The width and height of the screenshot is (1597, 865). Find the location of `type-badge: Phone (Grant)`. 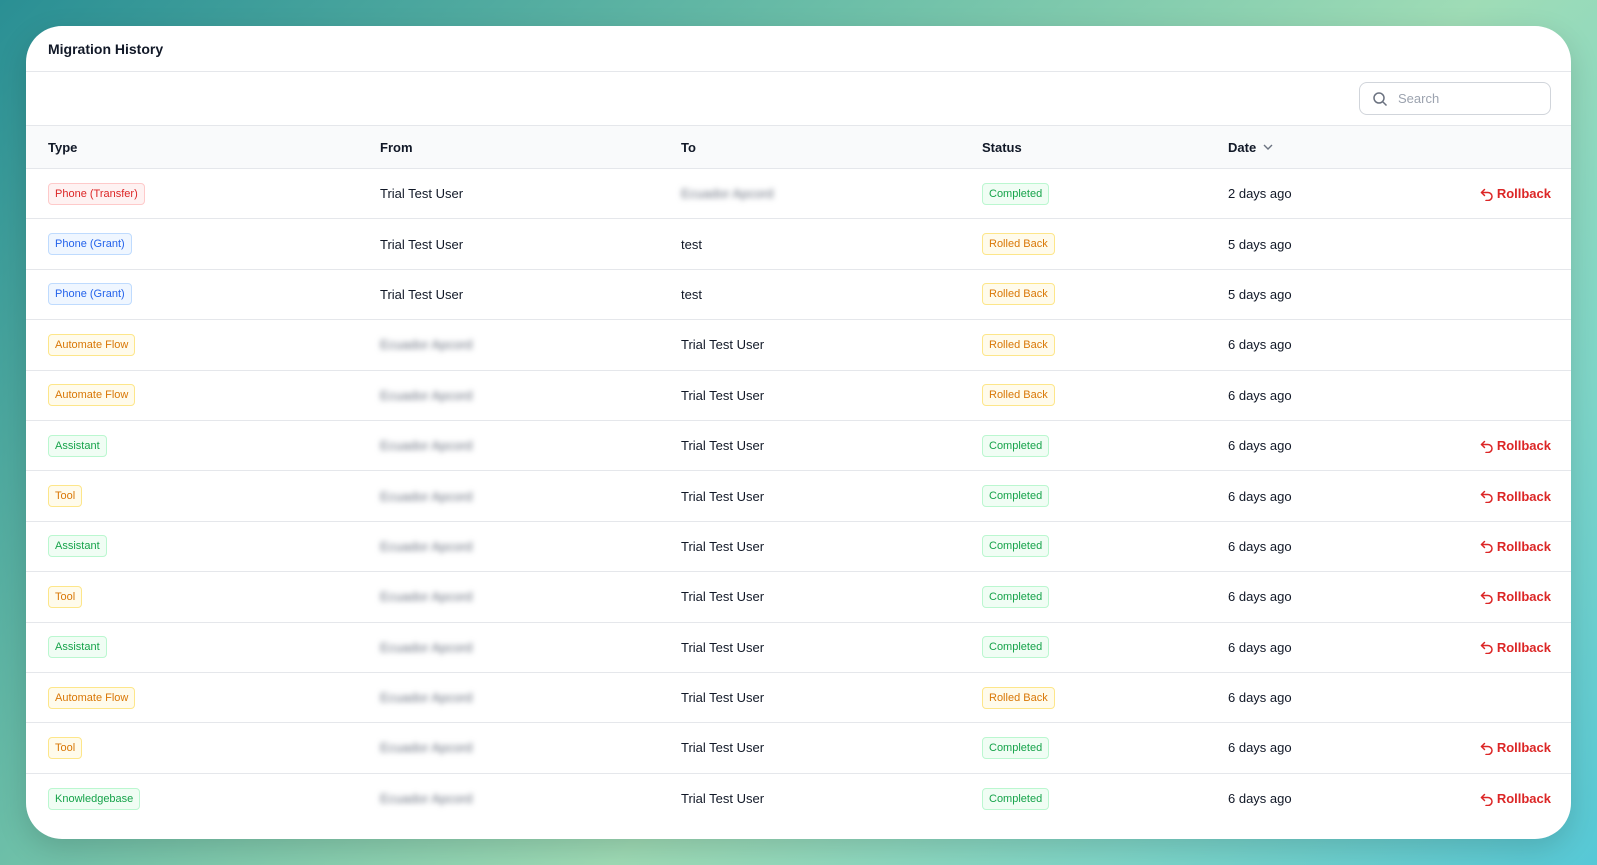

type-badge: Phone (Grant) is located at coordinates (90, 294).